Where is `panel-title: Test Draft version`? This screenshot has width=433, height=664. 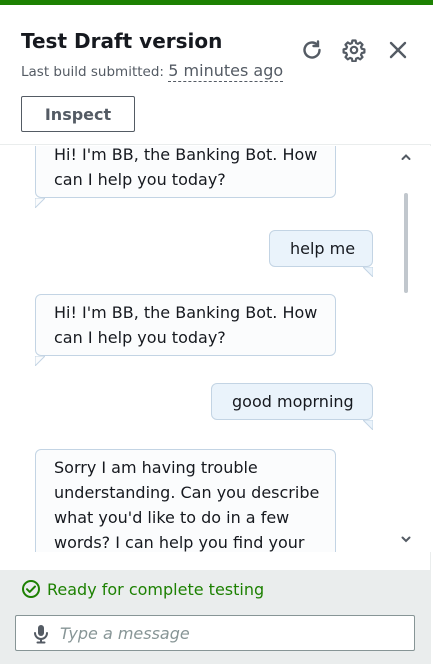 panel-title: Test Draft version is located at coordinates (122, 41).